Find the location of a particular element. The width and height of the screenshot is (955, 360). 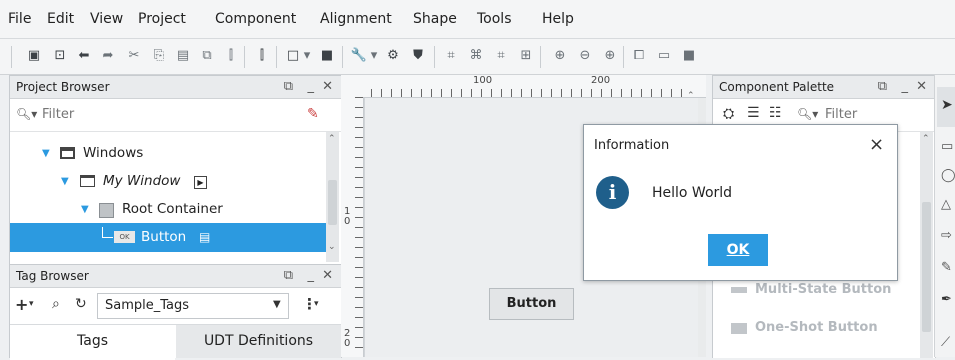

add-tag-icon: + is located at coordinates (21, 304).